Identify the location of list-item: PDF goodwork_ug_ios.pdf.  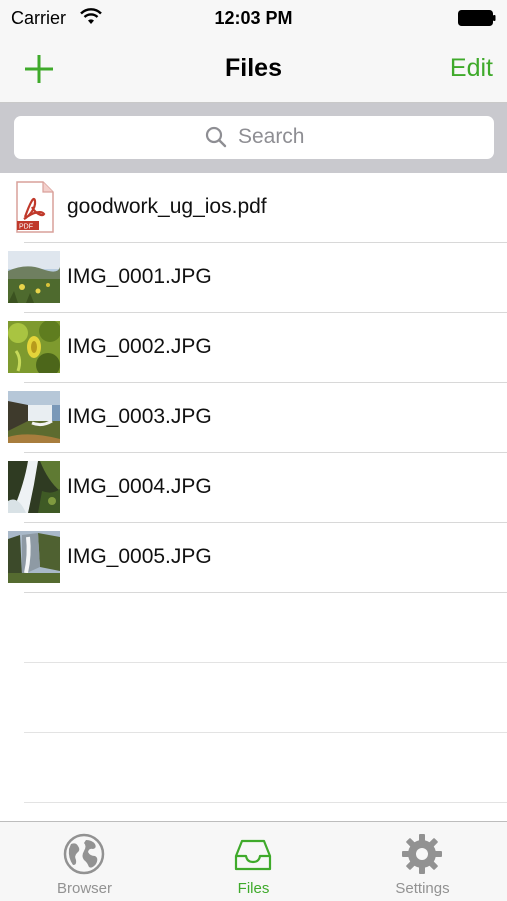
(261, 208).